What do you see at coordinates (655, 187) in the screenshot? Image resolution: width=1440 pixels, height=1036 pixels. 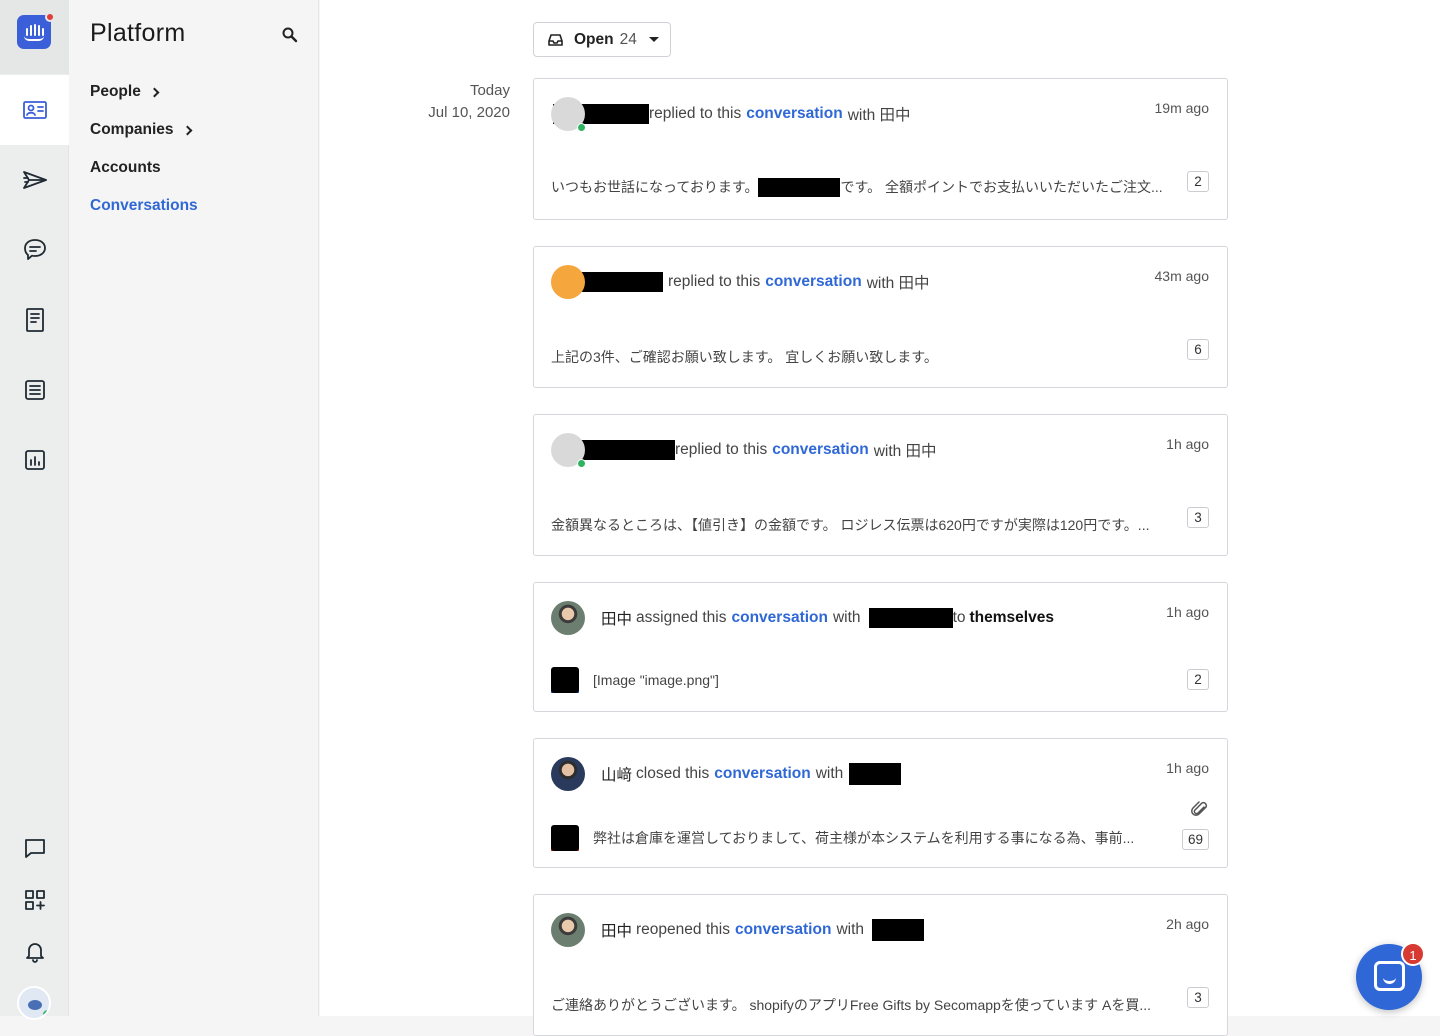 I see `preview-text: いつもお世話になっております。` at bounding box center [655, 187].